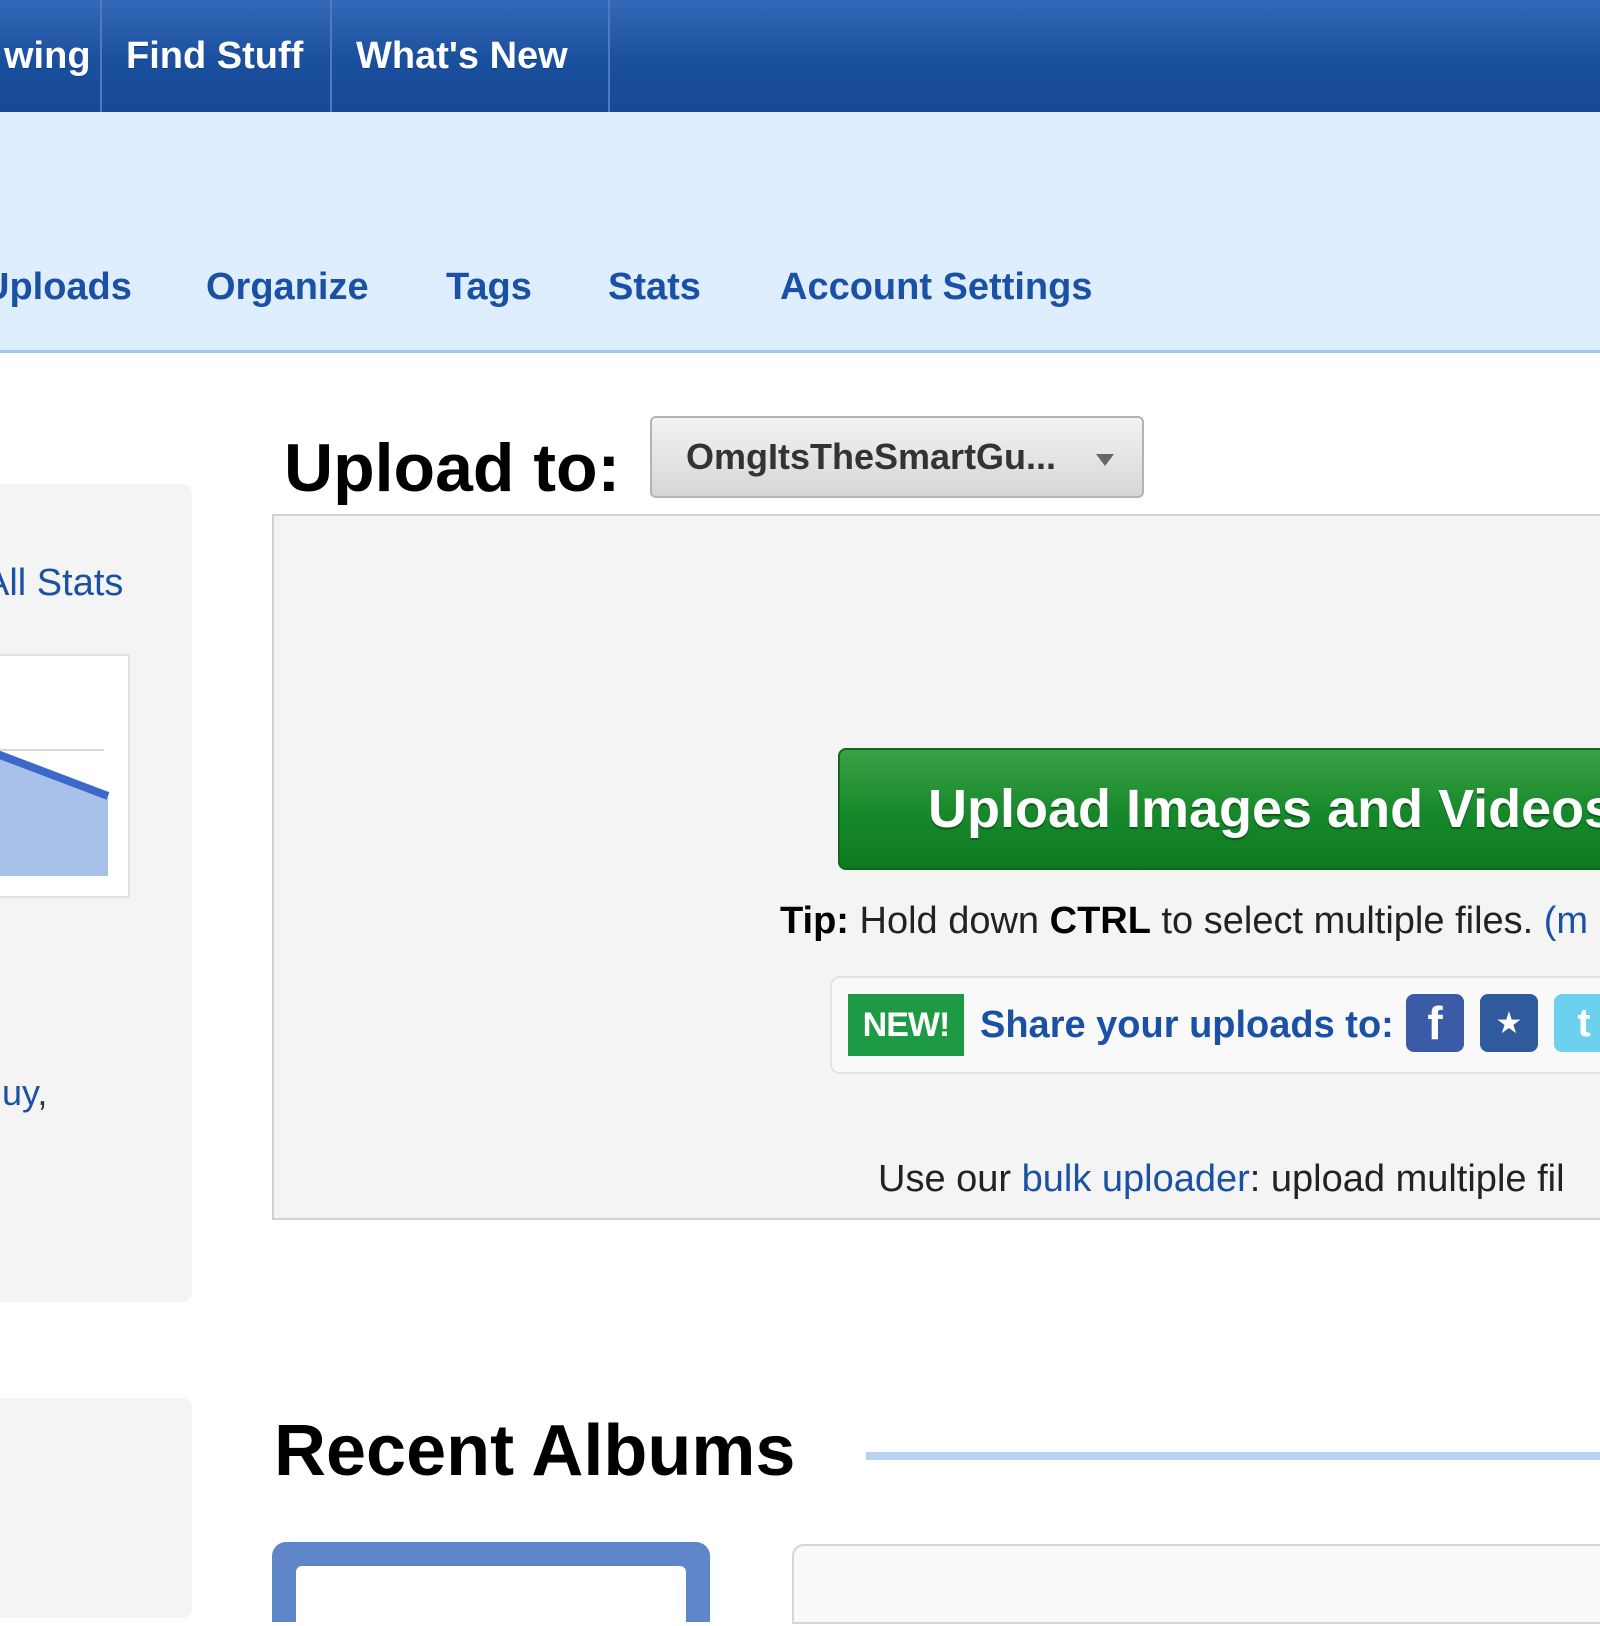  I want to click on share-uploads-link: Share your uploads to:, so click(1187, 1025).